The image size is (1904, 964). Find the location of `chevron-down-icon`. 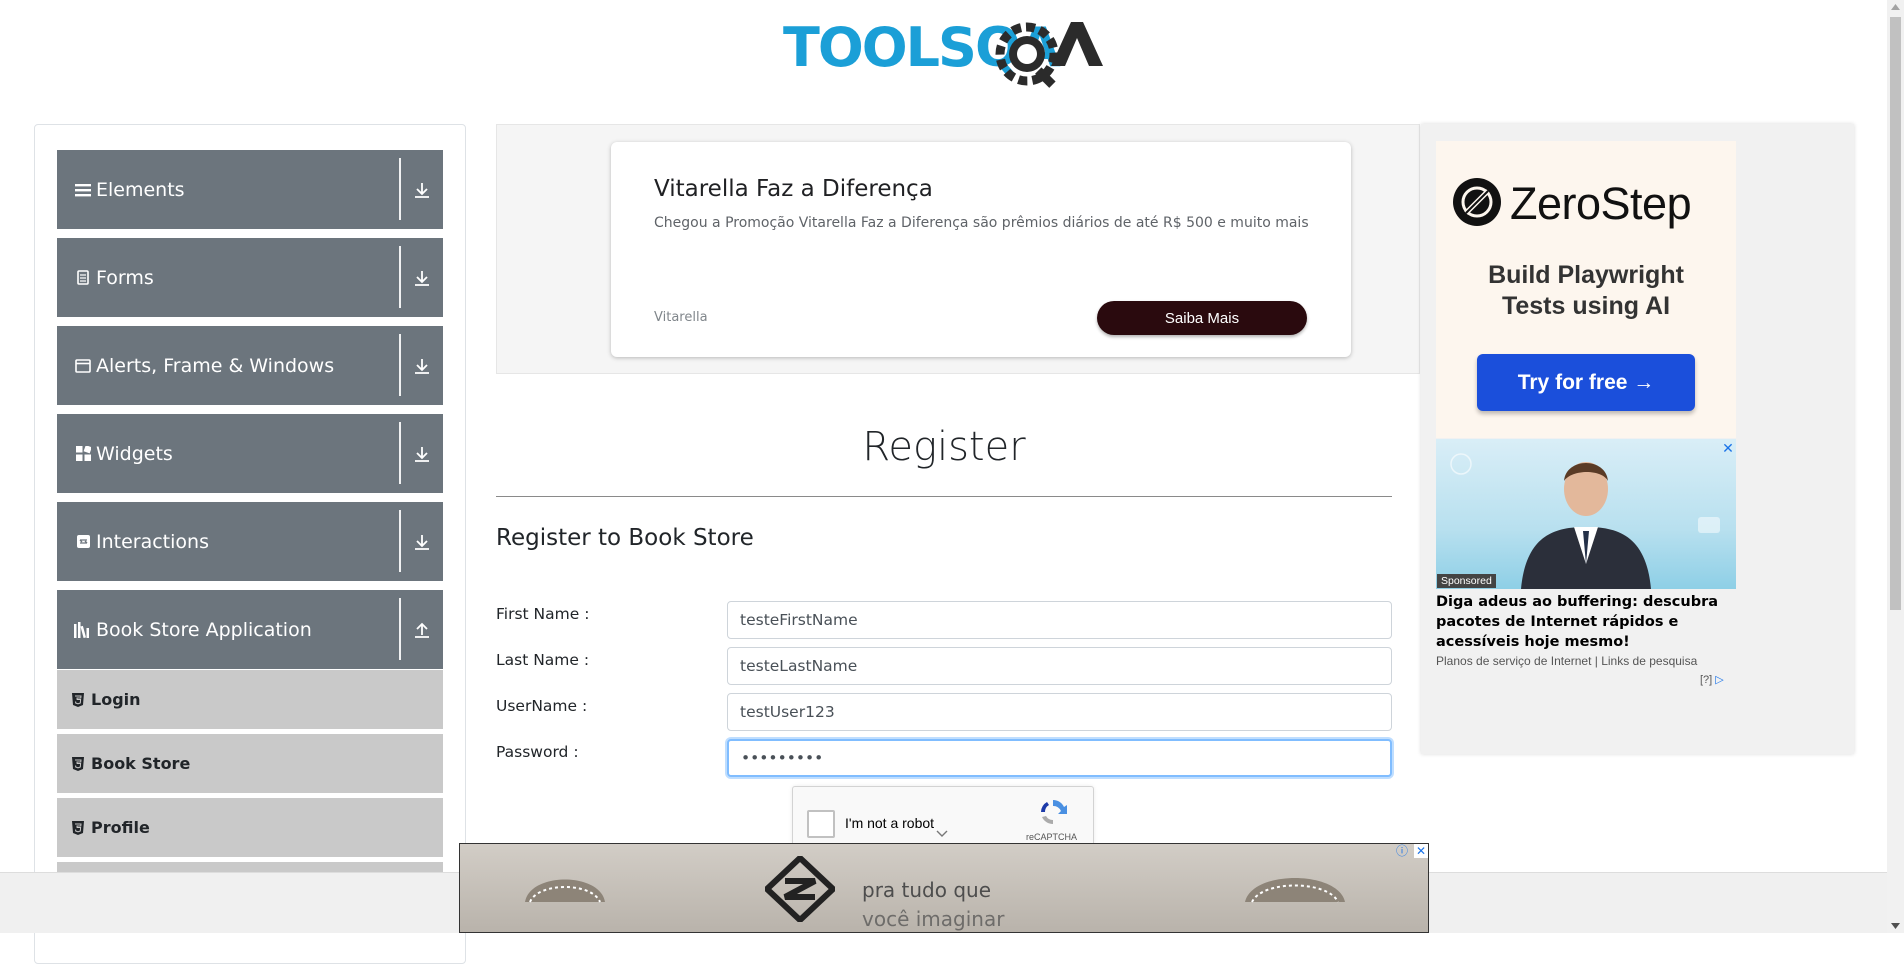

chevron-down-icon is located at coordinates (942, 833).